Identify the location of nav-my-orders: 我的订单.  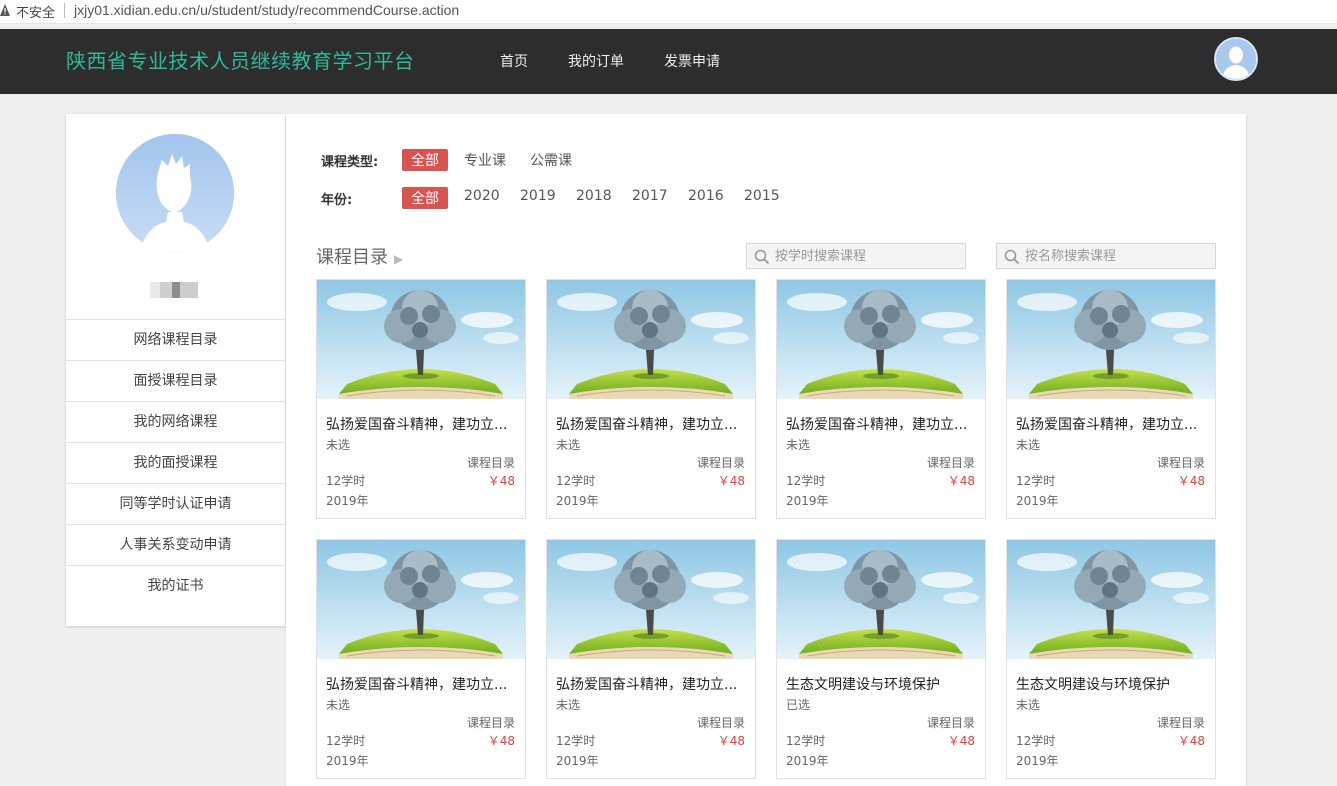
(596, 61).